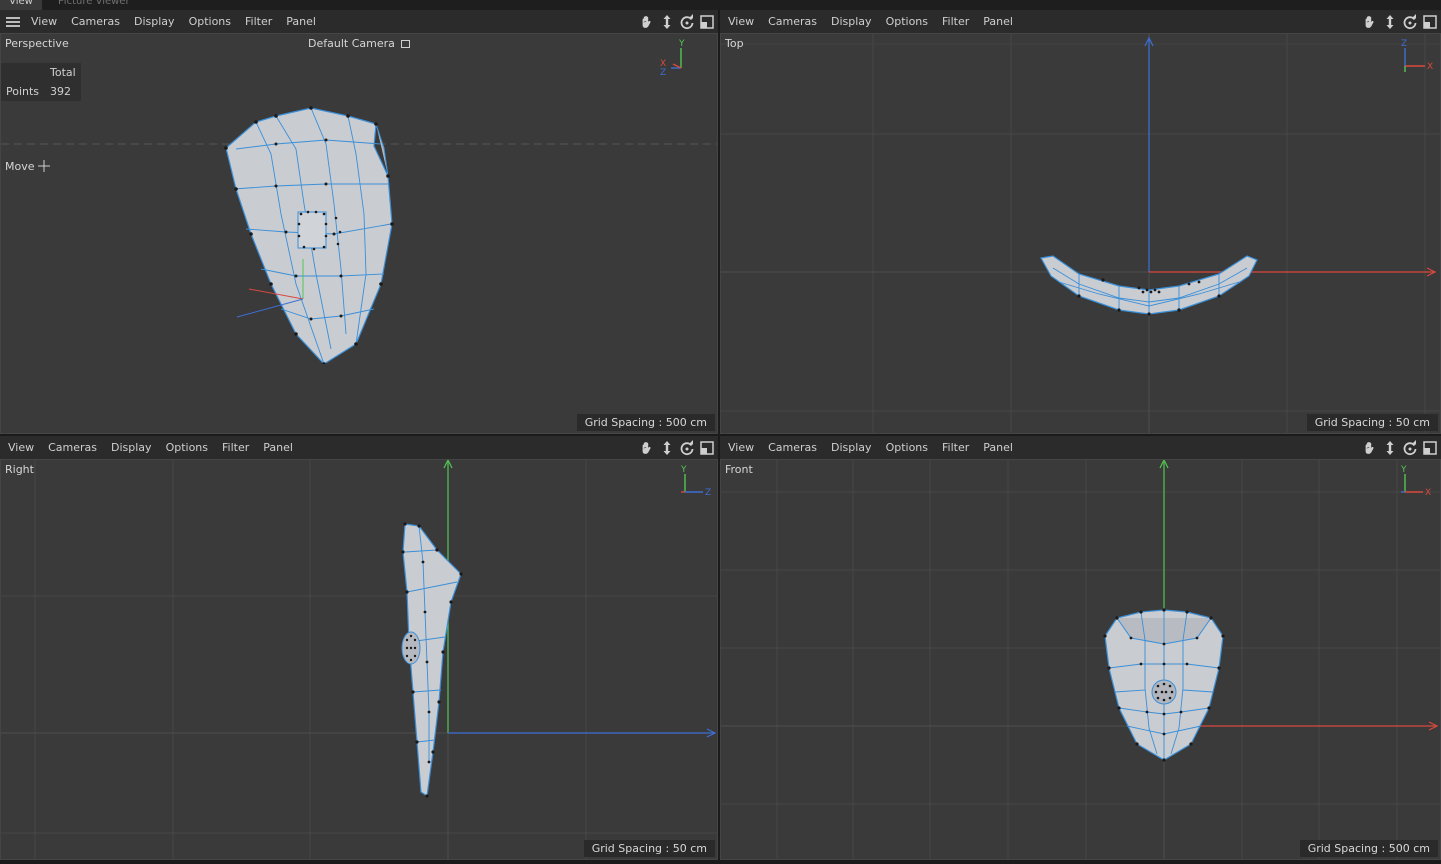  I want to click on axis-gizmo: Y Z, so click(695, 481).